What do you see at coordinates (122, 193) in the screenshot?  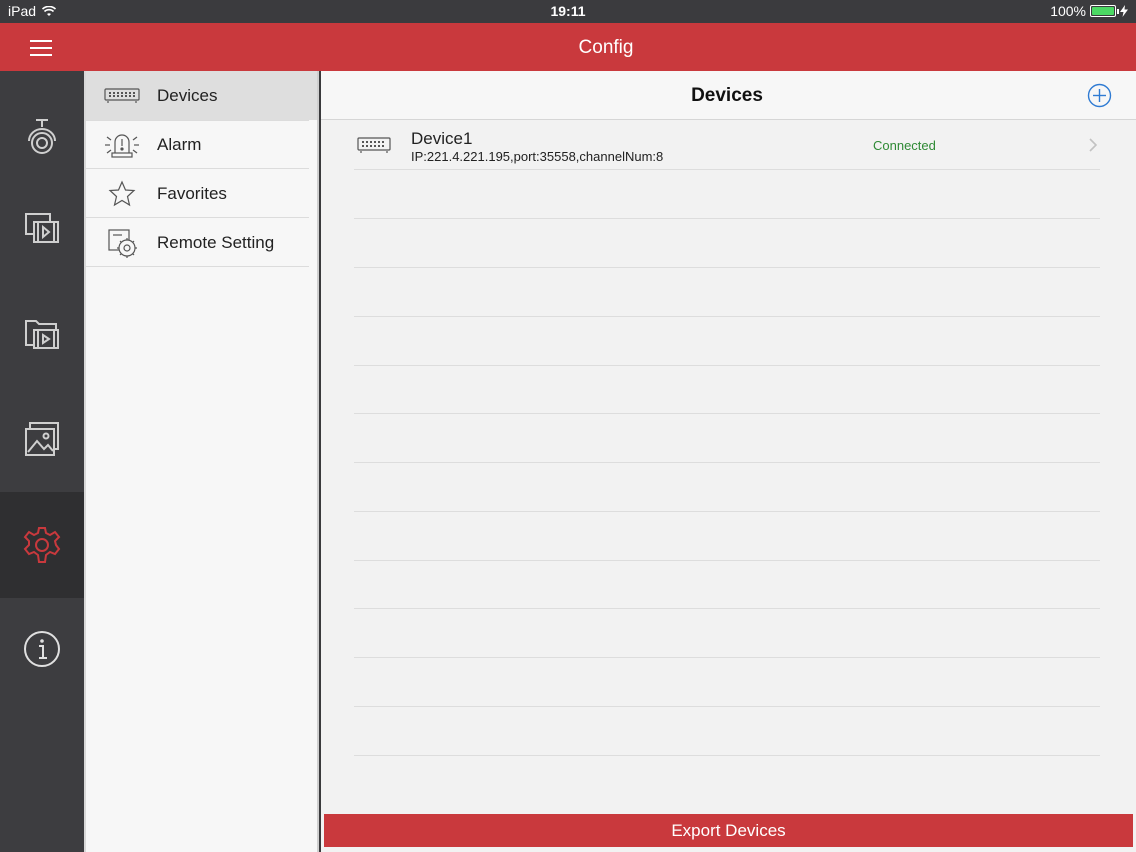 I see `star-icon` at bounding box center [122, 193].